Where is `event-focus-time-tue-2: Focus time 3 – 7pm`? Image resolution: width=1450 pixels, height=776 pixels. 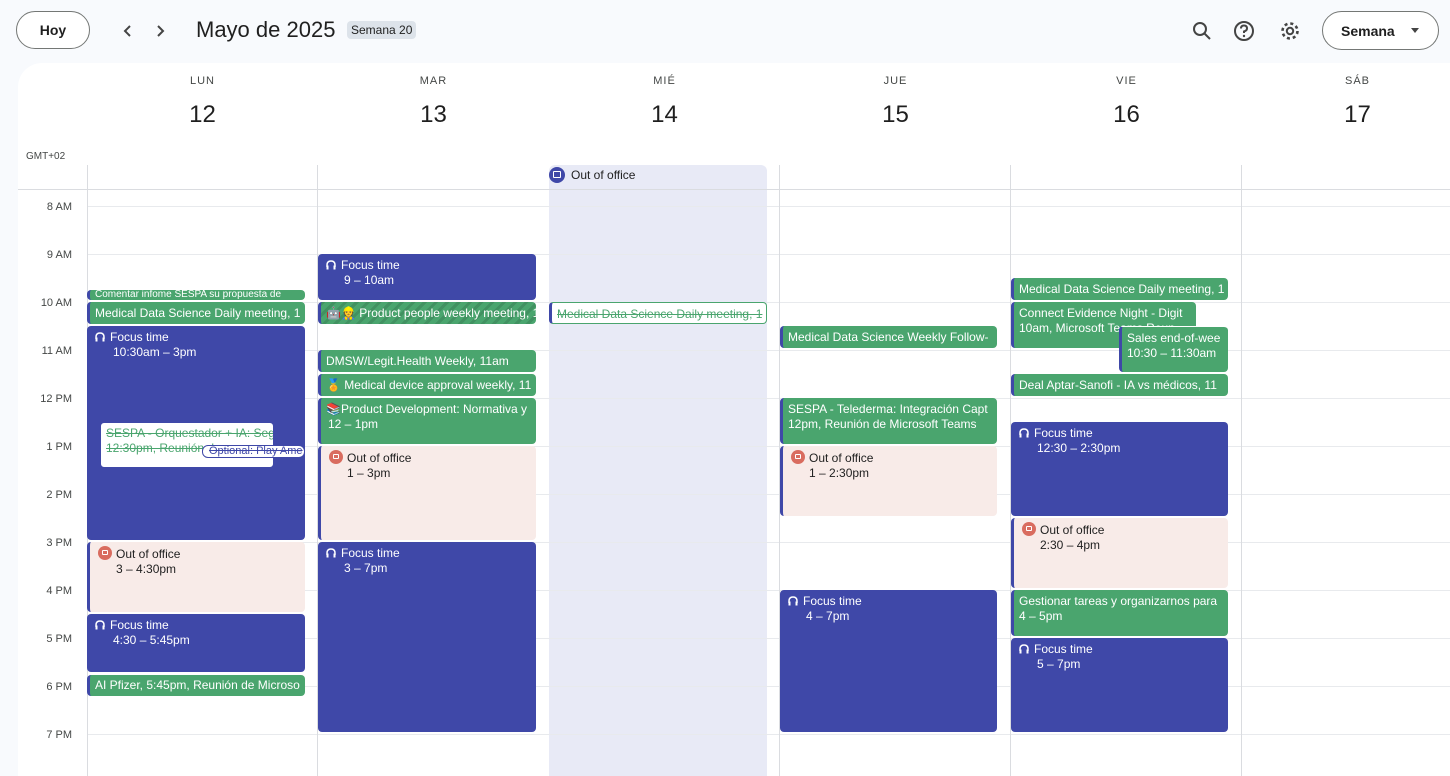 event-focus-time-tue-2: Focus time 3 – 7pm is located at coordinates (427, 637).